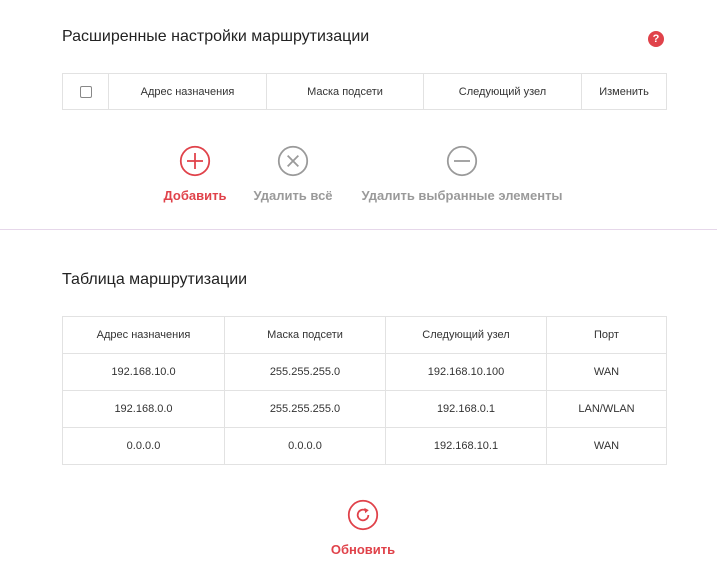 The height and width of the screenshot is (579, 717). What do you see at coordinates (155, 279) in the screenshot?
I see `routing-table-title: Таблица маршрутизации` at bounding box center [155, 279].